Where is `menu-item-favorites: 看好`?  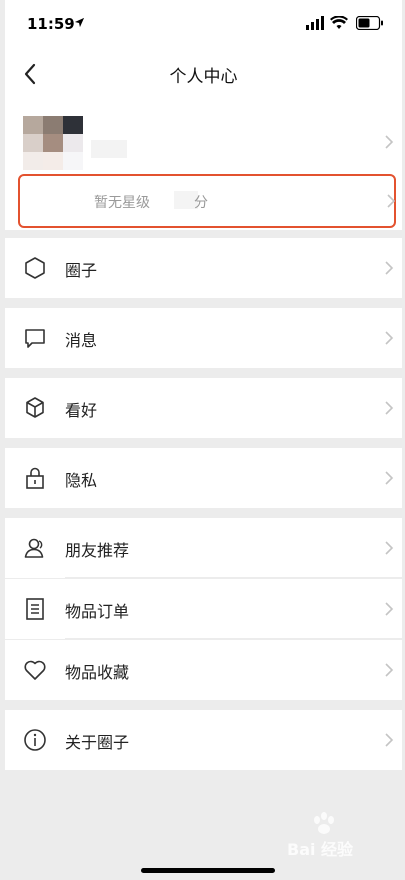 menu-item-favorites: 看好 is located at coordinates (203, 408).